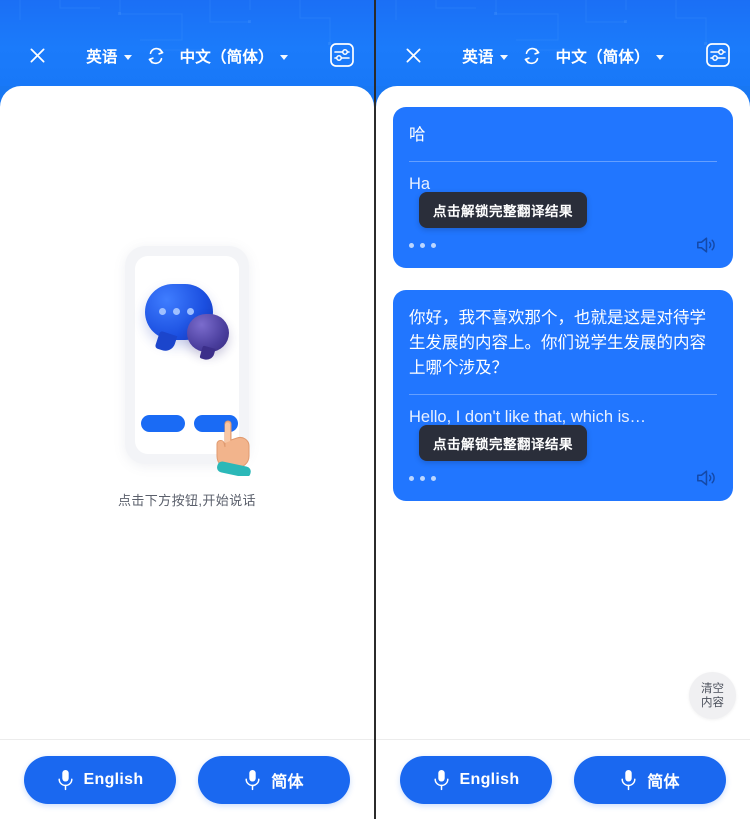  I want to click on empty-state-hint: 点击下方按钮,开始说话, so click(186, 500).